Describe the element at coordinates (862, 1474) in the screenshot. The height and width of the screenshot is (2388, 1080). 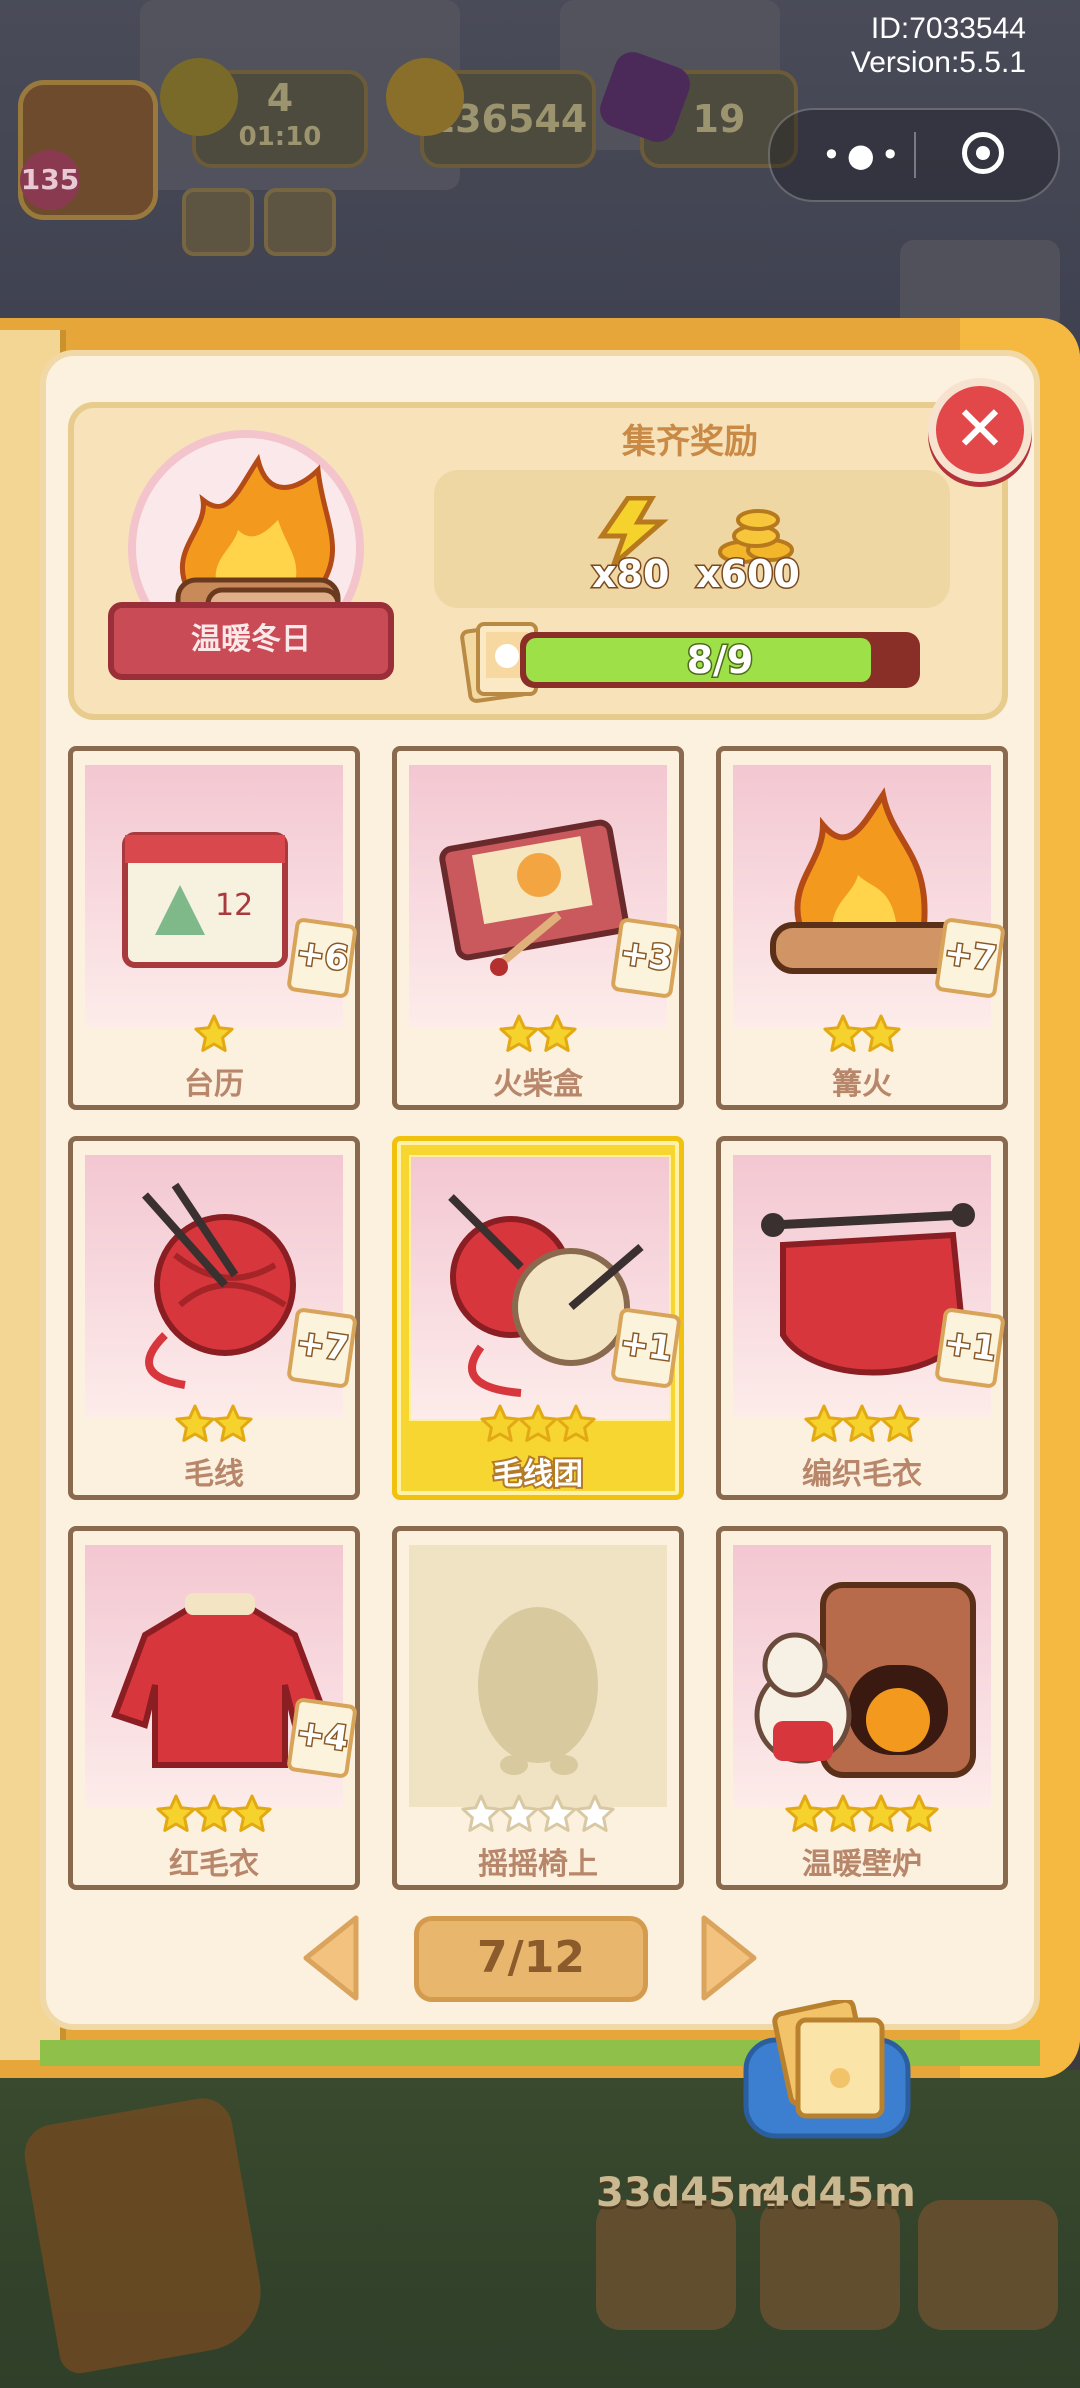
I see `card-name: 编织毛衣` at that location.